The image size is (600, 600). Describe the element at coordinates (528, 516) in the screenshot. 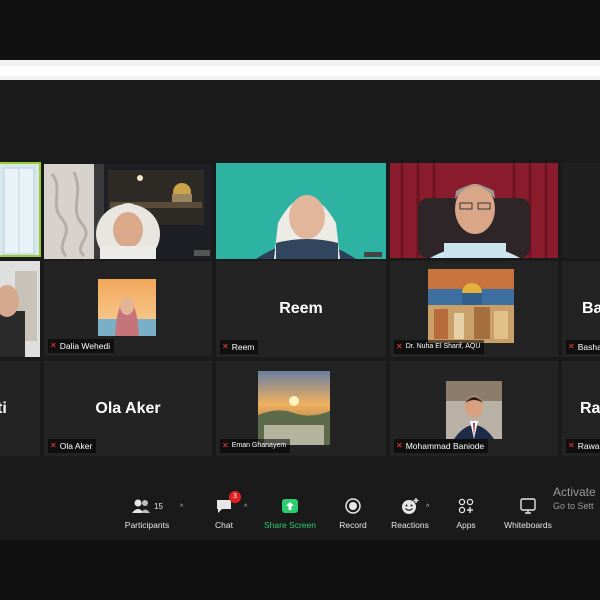

I see `whiteboards-button: Whiteboards` at that location.